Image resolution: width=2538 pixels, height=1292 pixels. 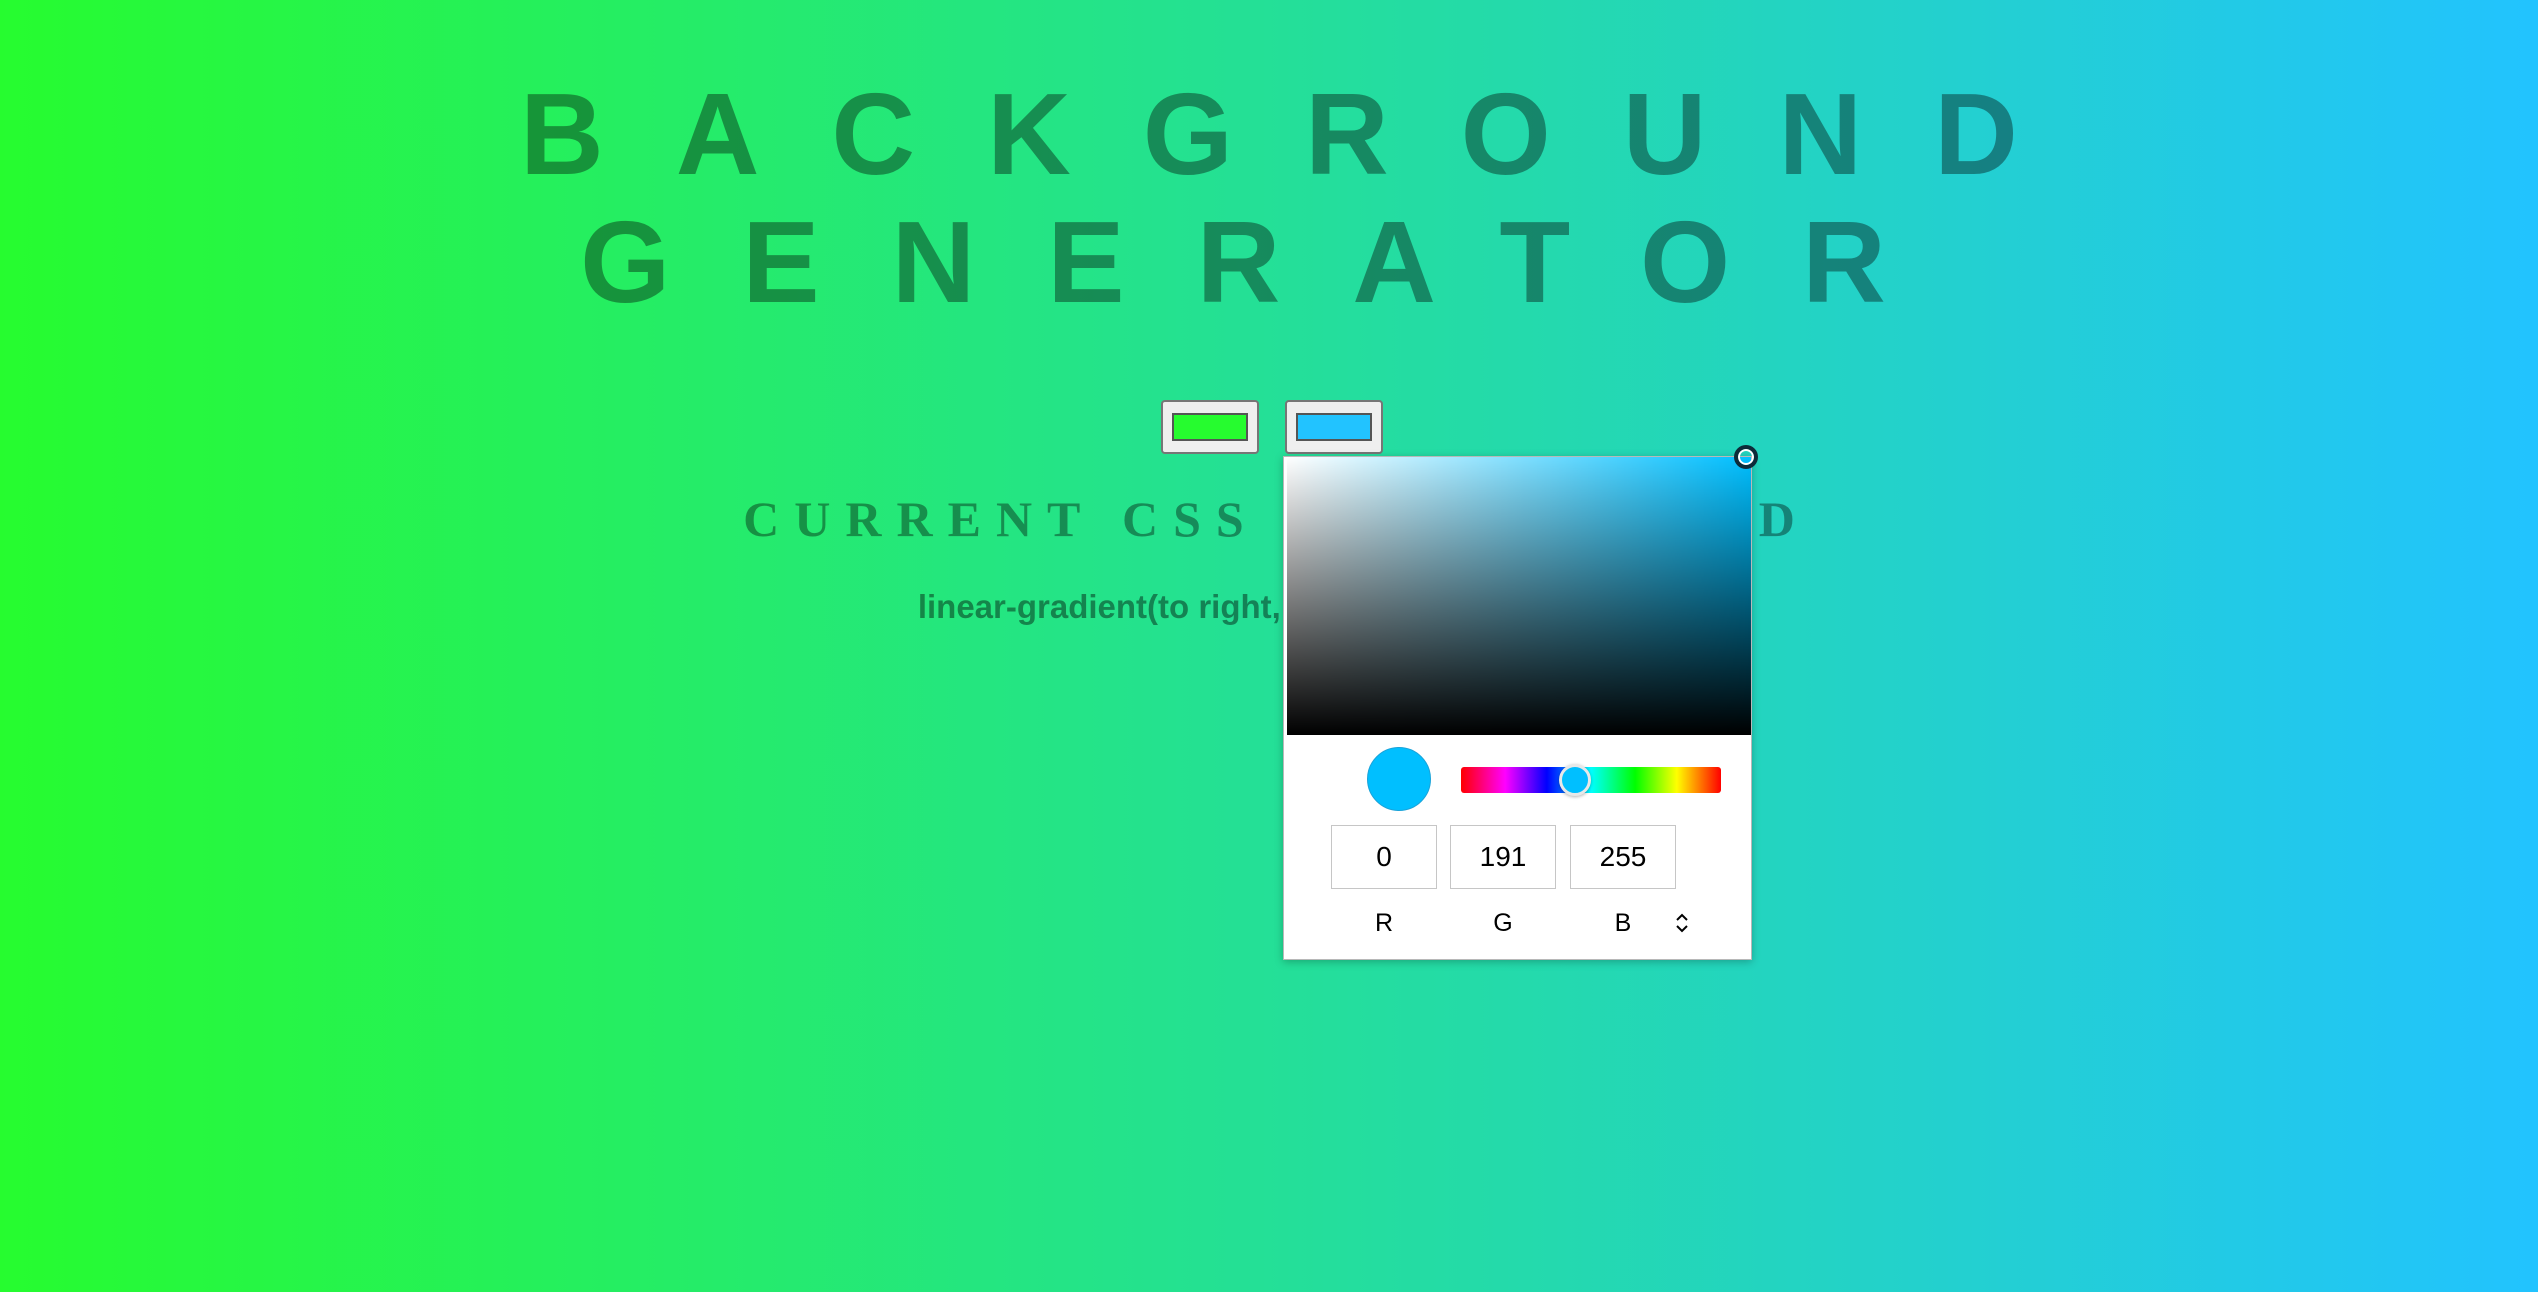 What do you see at coordinates (1305, 134) in the screenshot?
I see `title-line-1: BACKGROUND` at bounding box center [1305, 134].